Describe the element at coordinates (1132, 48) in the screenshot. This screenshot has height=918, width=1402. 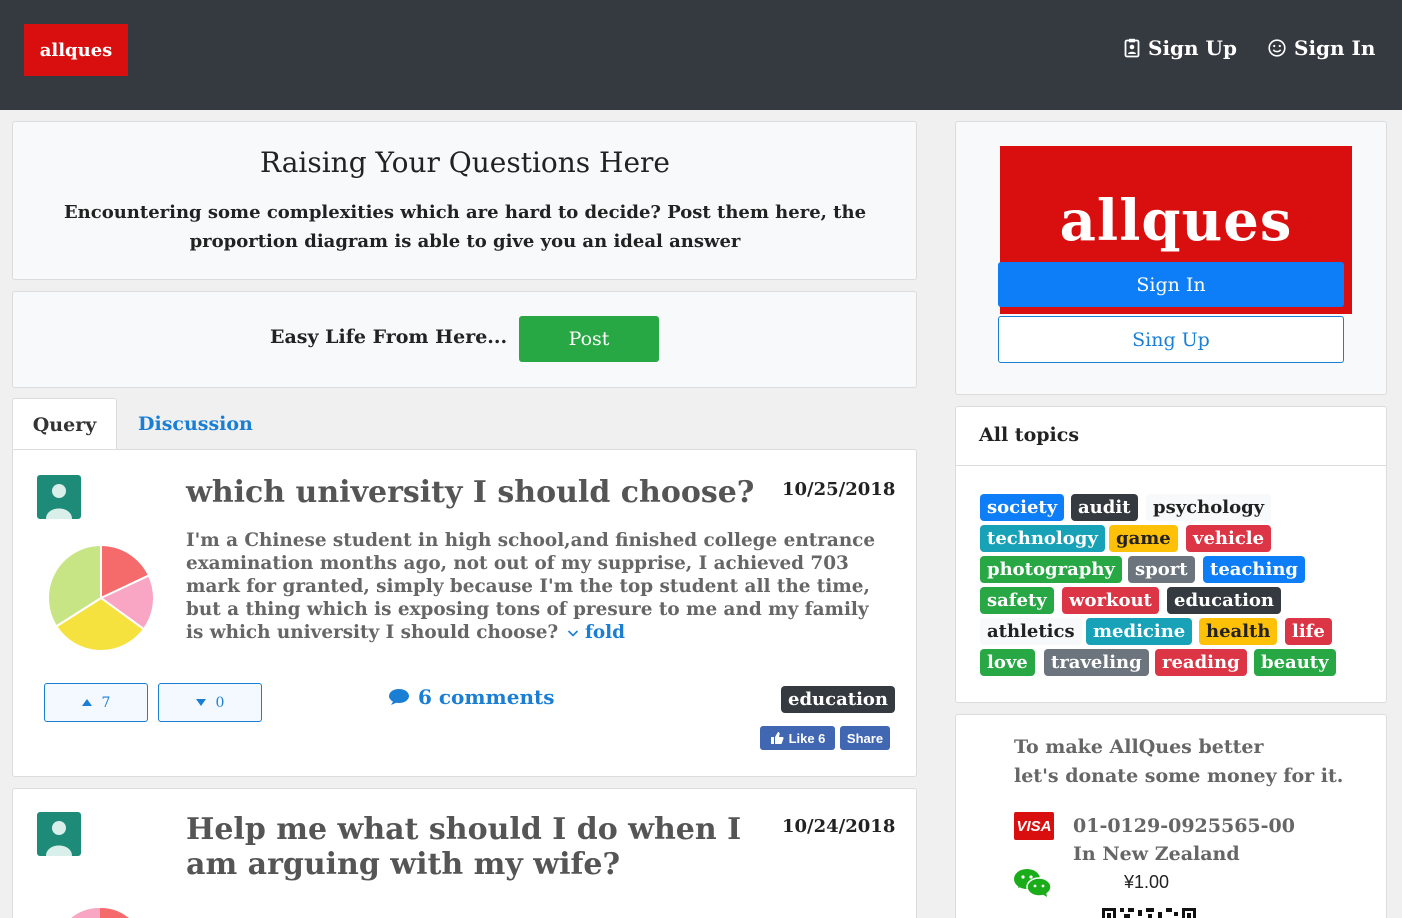
I see `clipboard-user-icon` at that location.